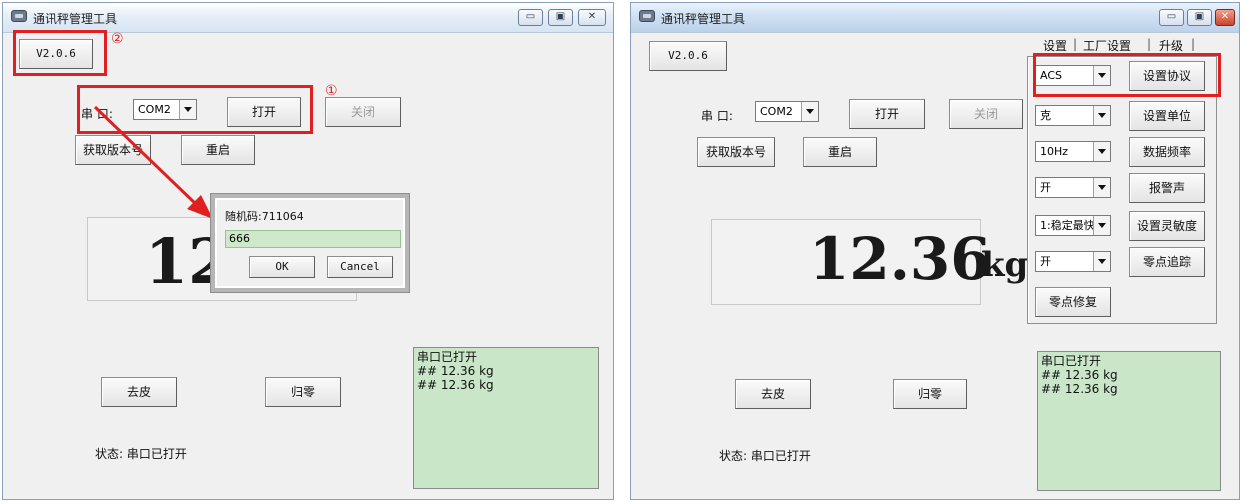 The image size is (1246, 504). What do you see at coordinates (1055, 45) in the screenshot?
I see `tab-settings: 设置` at bounding box center [1055, 45].